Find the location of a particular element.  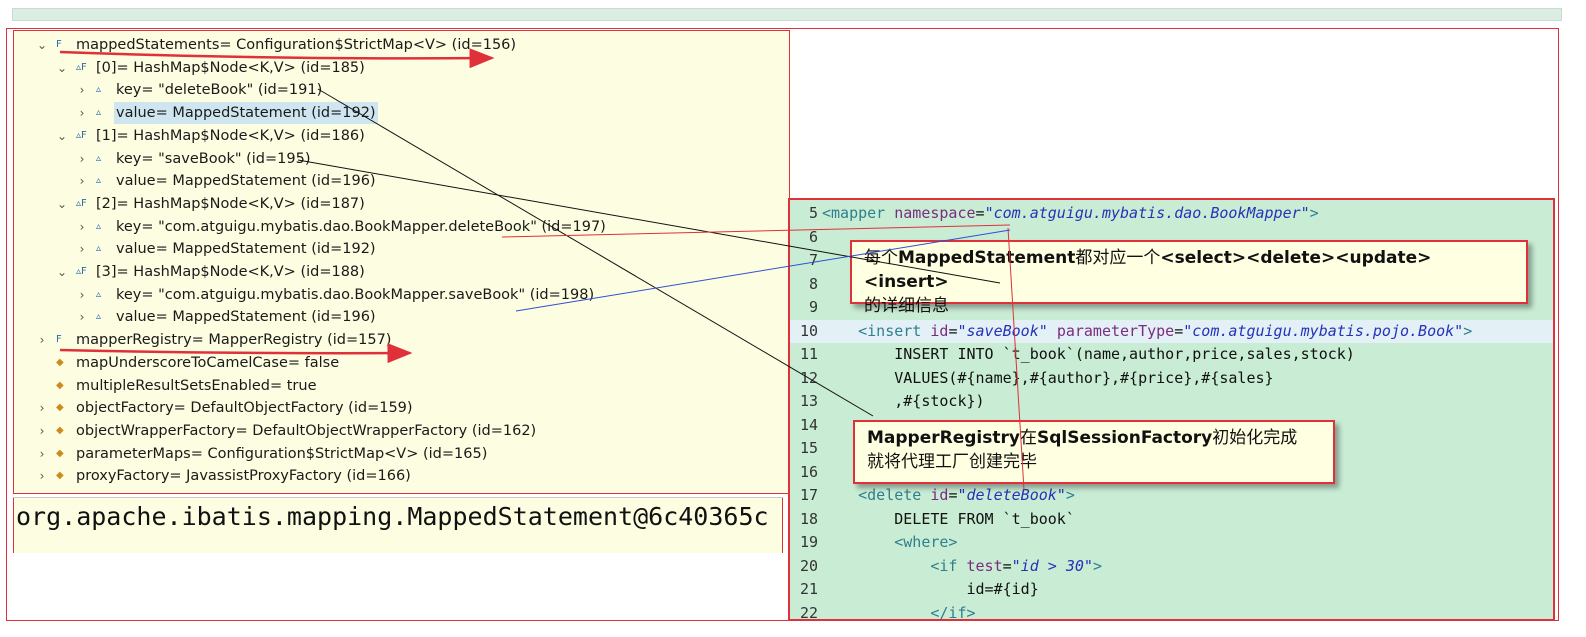

red-arrow-mapper-registry is located at coordinates (236, 353).